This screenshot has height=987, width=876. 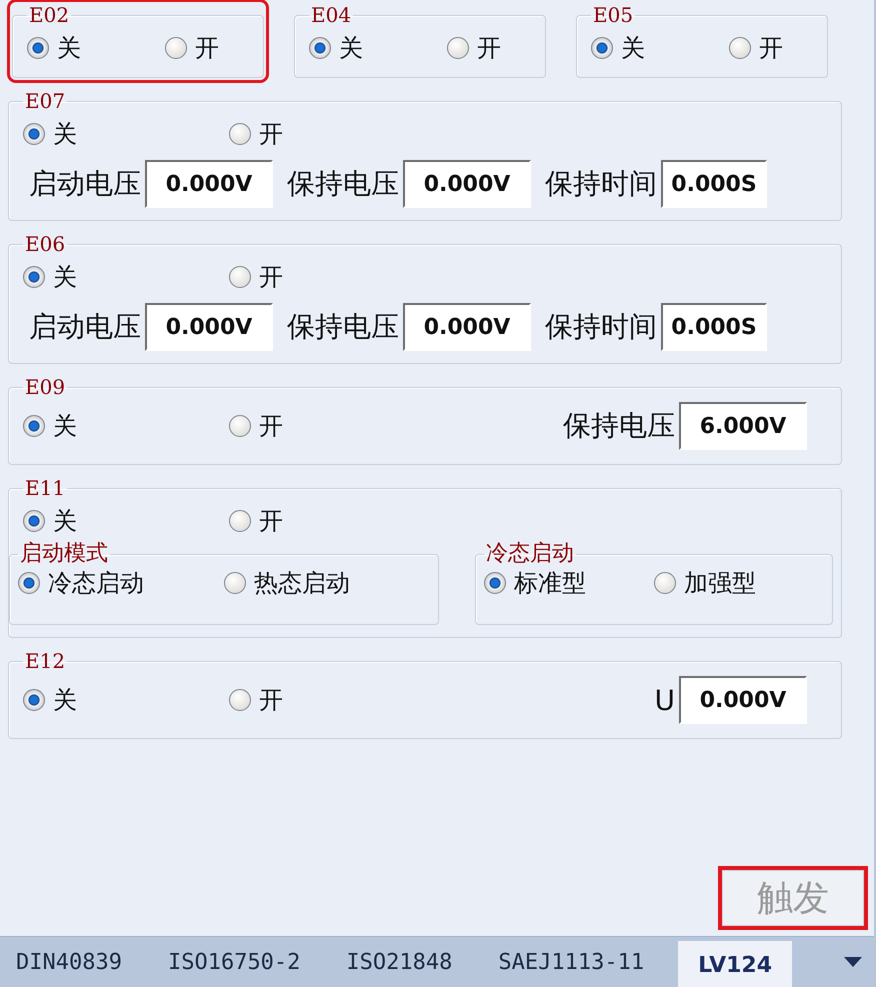 I want to click on group-title: E02, so click(x=49, y=15).